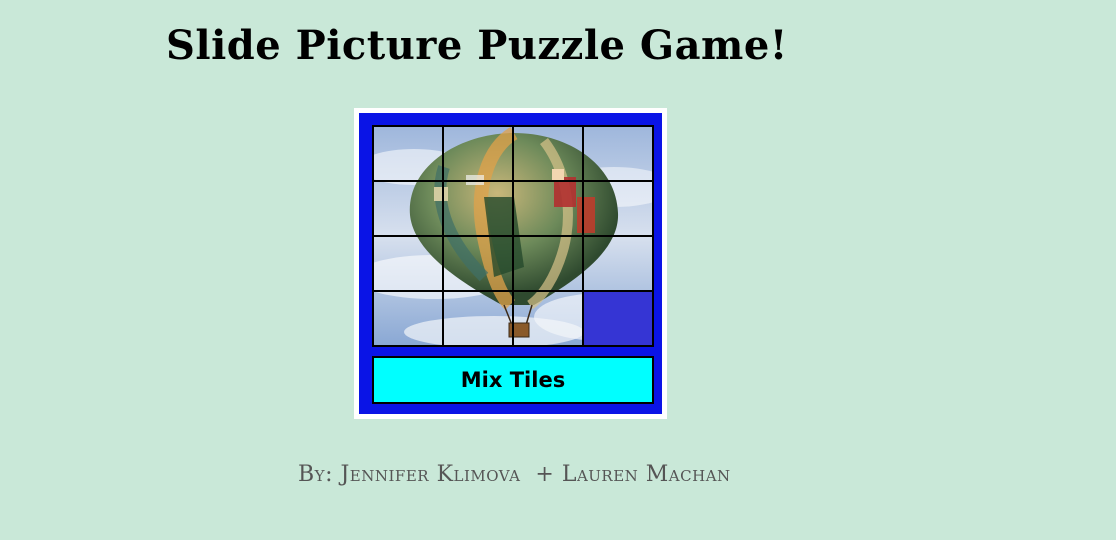  What do you see at coordinates (618, 318) in the screenshot?
I see `empty-tile` at bounding box center [618, 318].